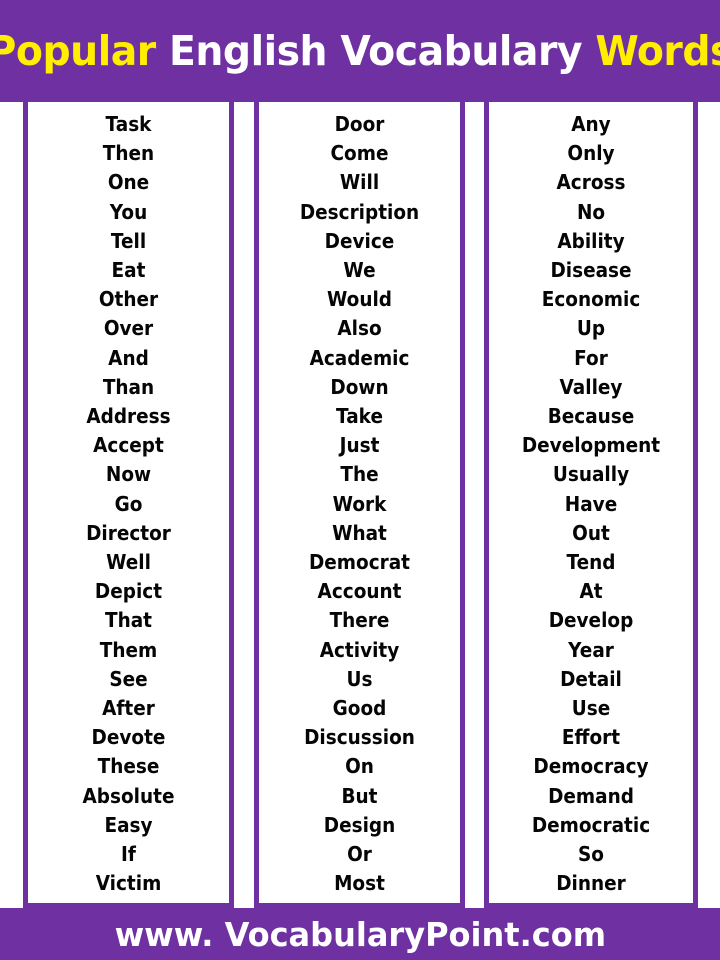 Image resolution: width=720 pixels, height=960 pixels. Describe the element at coordinates (359, 824) in the screenshot. I see `vocabulary-word: Design` at that location.